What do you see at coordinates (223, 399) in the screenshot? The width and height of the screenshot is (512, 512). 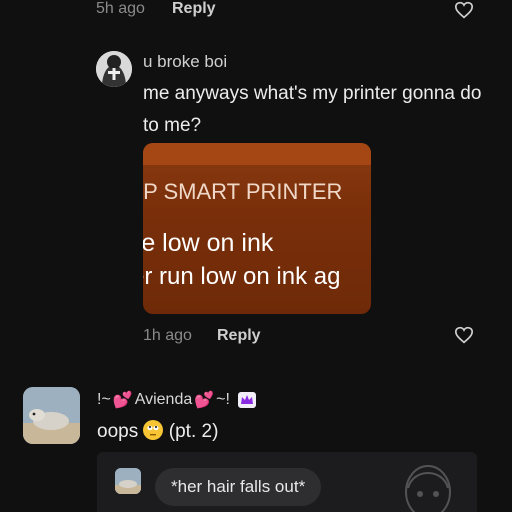 I see `username-suffix: ~!` at bounding box center [223, 399].